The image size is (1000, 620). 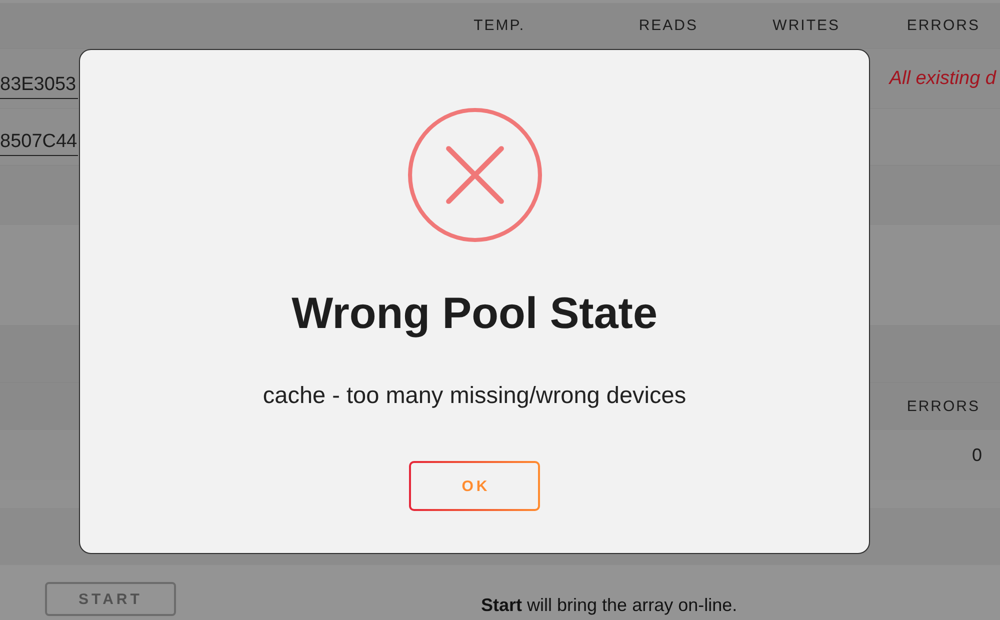 I want to click on start-description: Start will bring the array on-line., so click(x=609, y=605).